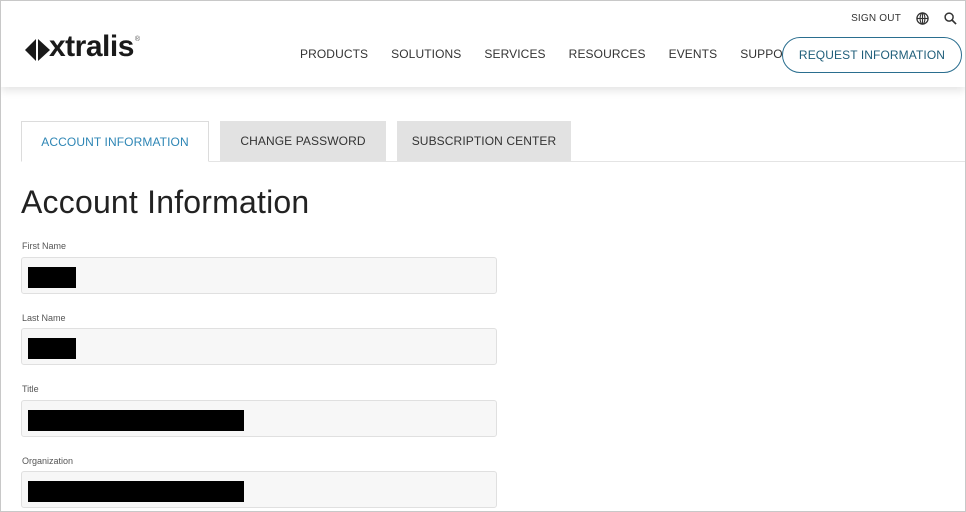  Describe the element at coordinates (303, 141) in the screenshot. I see `tab-change-password: CHANGE PASSWORD` at that location.